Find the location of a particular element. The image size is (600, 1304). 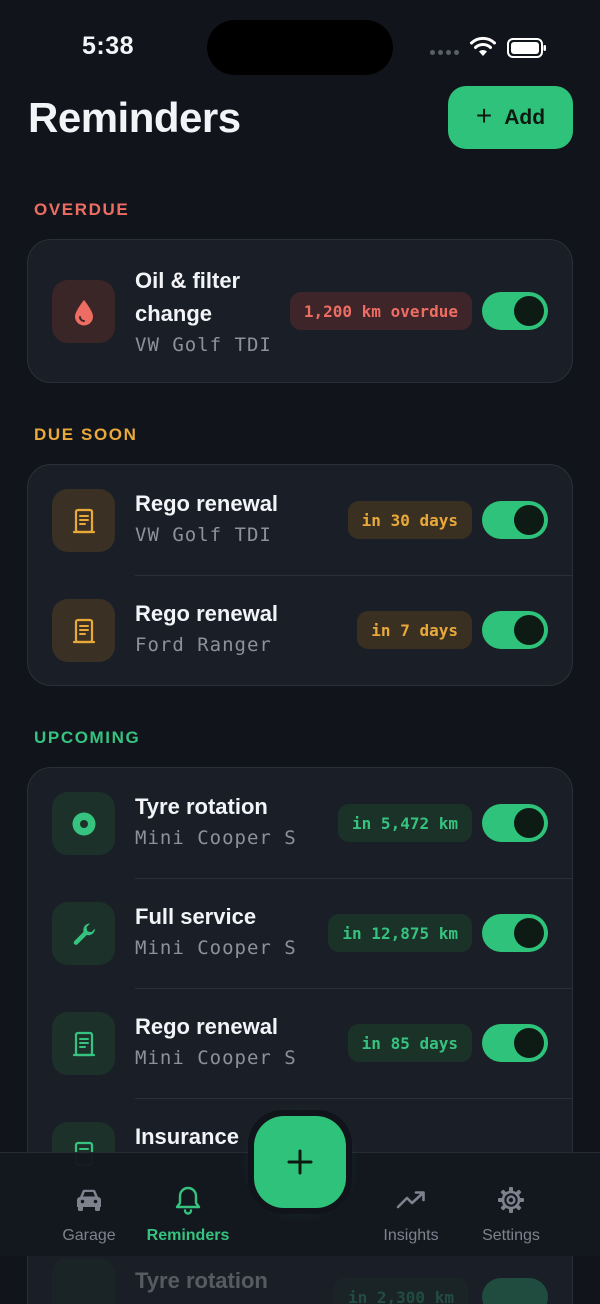

wifi-icon is located at coordinates (483, 46).